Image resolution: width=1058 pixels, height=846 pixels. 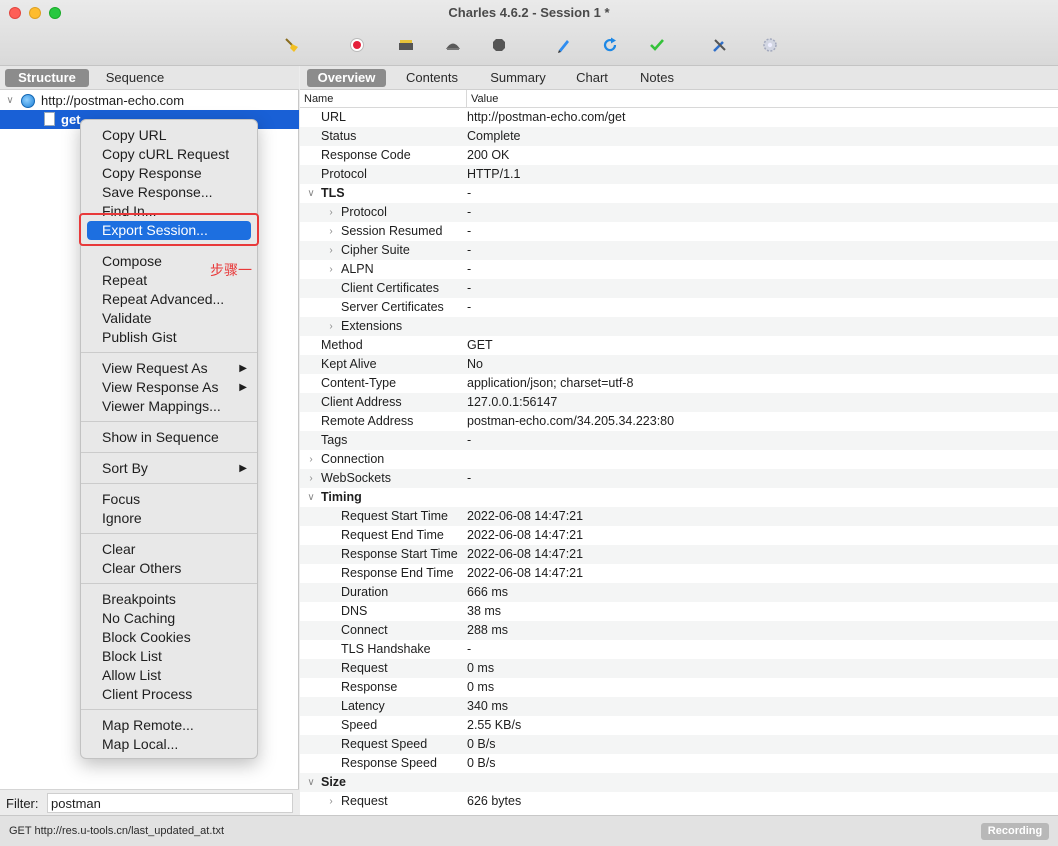 What do you see at coordinates (357, 45) in the screenshot?
I see `record-icon` at bounding box center [357, 45].